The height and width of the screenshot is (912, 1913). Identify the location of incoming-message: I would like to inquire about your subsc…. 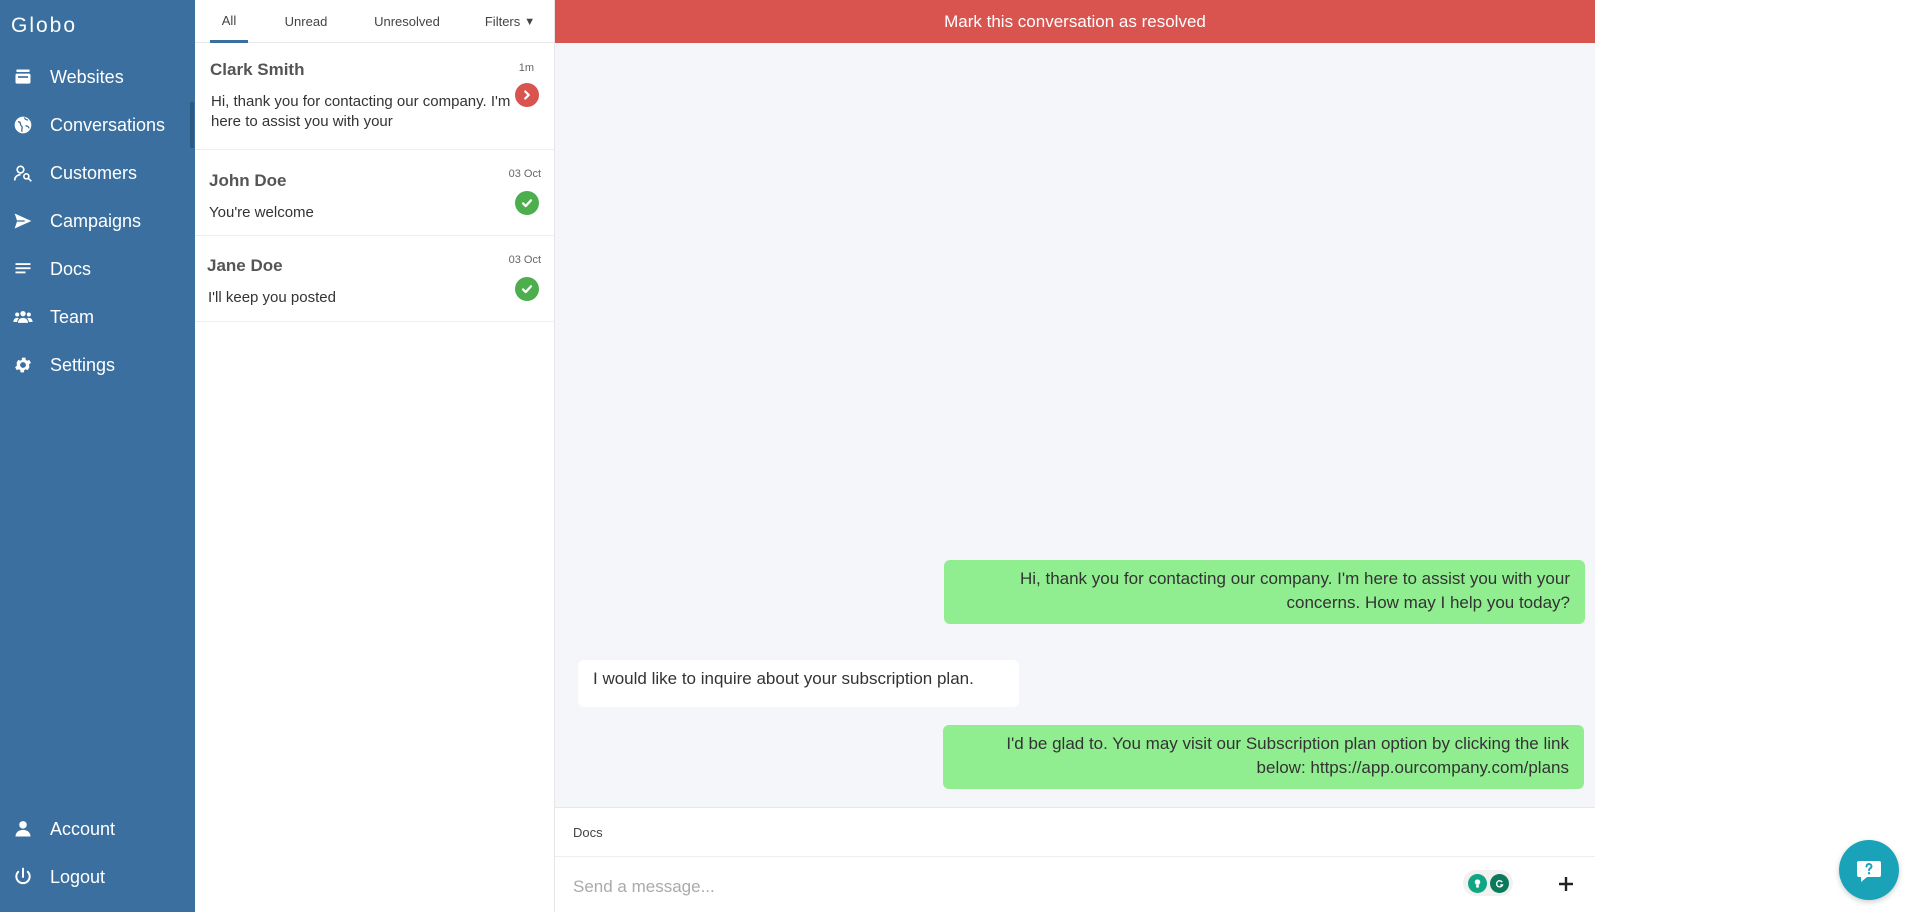
(798, 683).